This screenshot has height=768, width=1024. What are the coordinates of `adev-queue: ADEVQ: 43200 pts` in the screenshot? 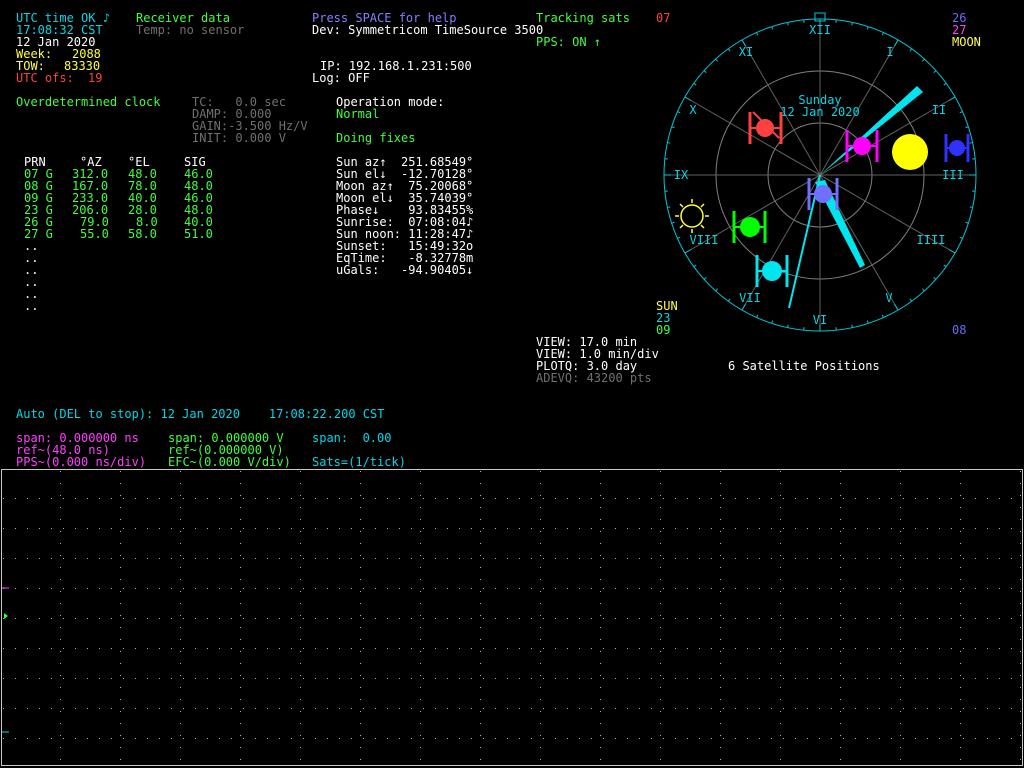 It's located at (594, 378).